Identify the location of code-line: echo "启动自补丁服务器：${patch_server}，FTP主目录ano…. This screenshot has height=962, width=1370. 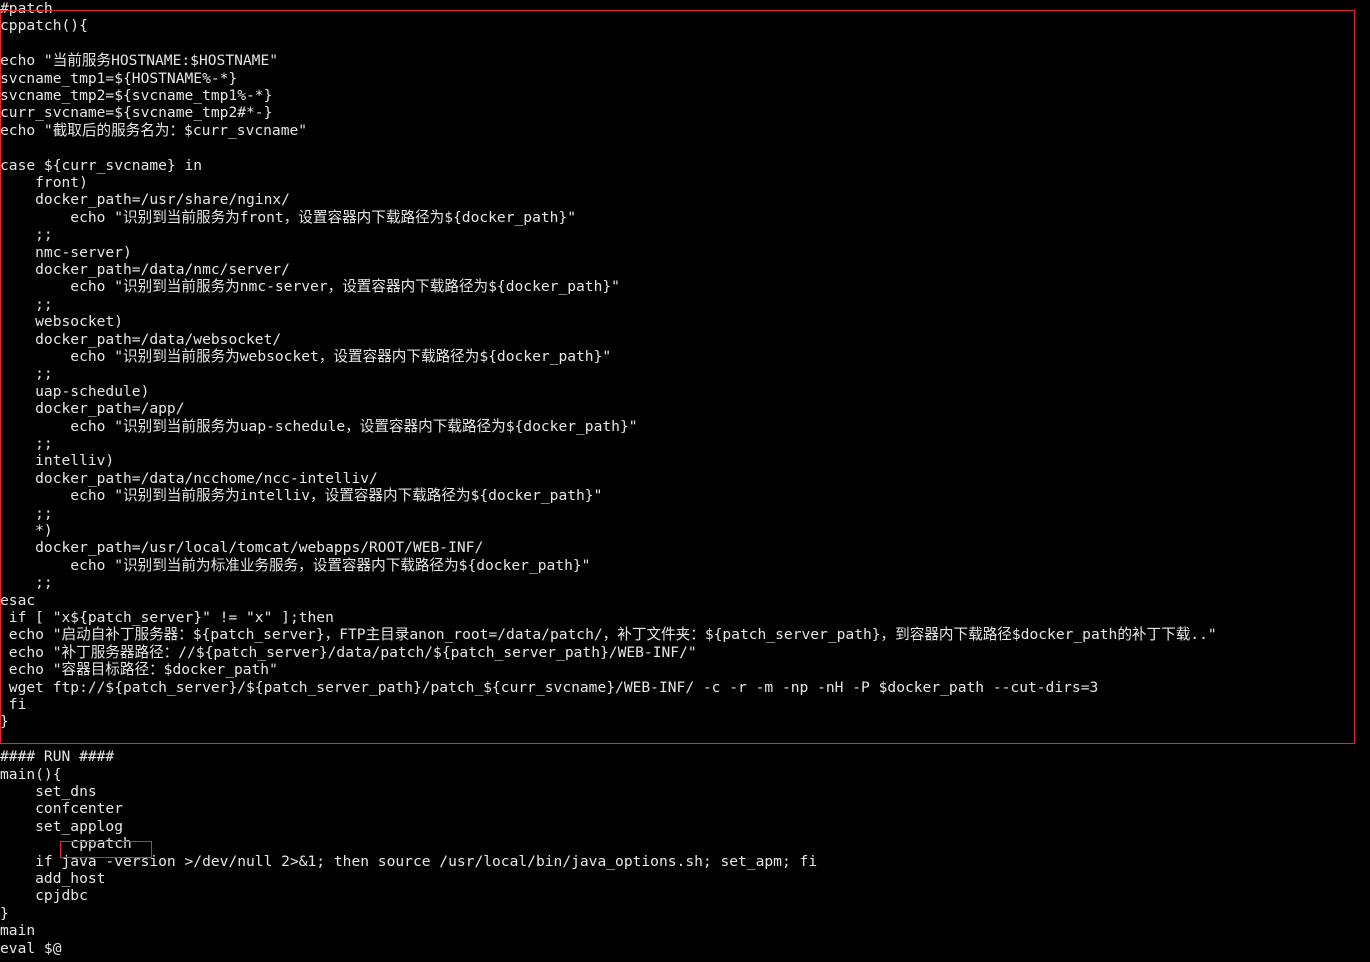
(608, 635).